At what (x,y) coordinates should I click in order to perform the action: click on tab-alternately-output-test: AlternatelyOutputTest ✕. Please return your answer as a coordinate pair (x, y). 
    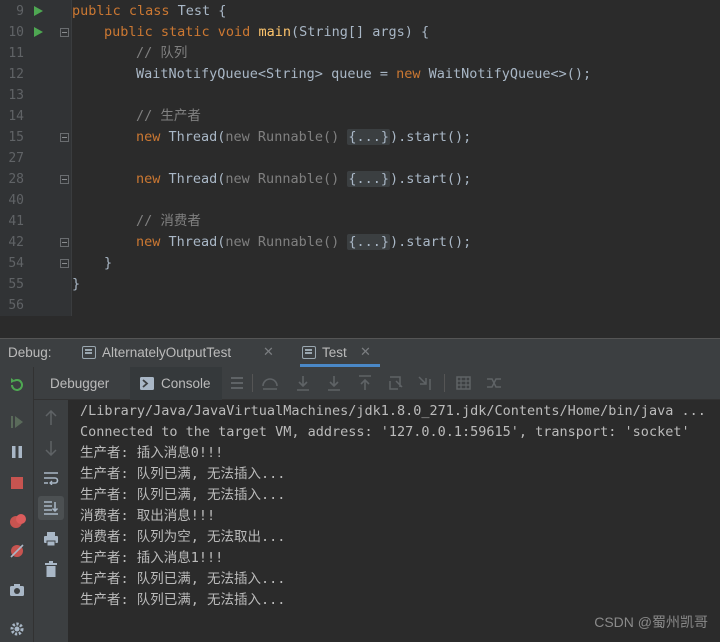
    Looking at the image, I should click on (183, 353).